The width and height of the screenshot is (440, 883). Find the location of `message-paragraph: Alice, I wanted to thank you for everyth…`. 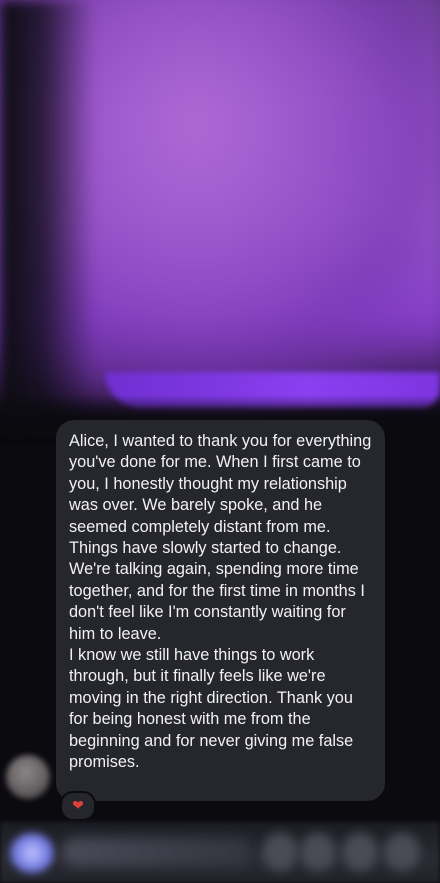

message-paragraph: Alice, I wanted to thank you for everyth… is located at coordinates (220, 484).